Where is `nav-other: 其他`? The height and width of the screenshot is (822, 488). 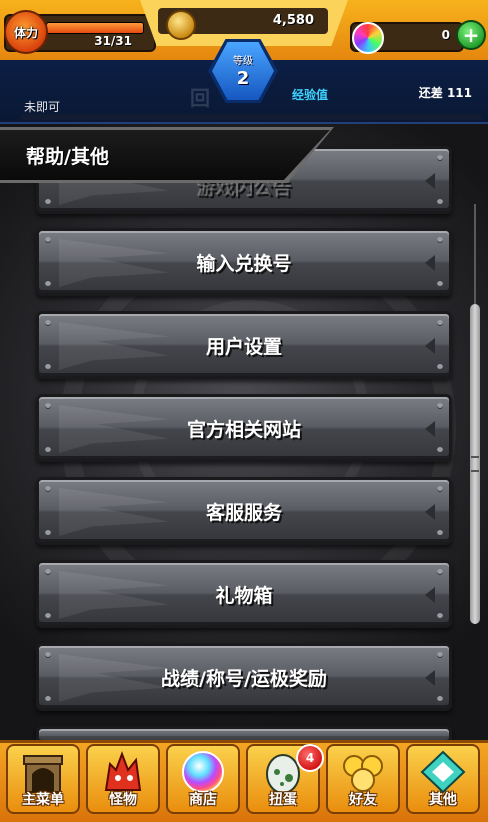
nav-other: 其他 is located at coordinates (443, 779).